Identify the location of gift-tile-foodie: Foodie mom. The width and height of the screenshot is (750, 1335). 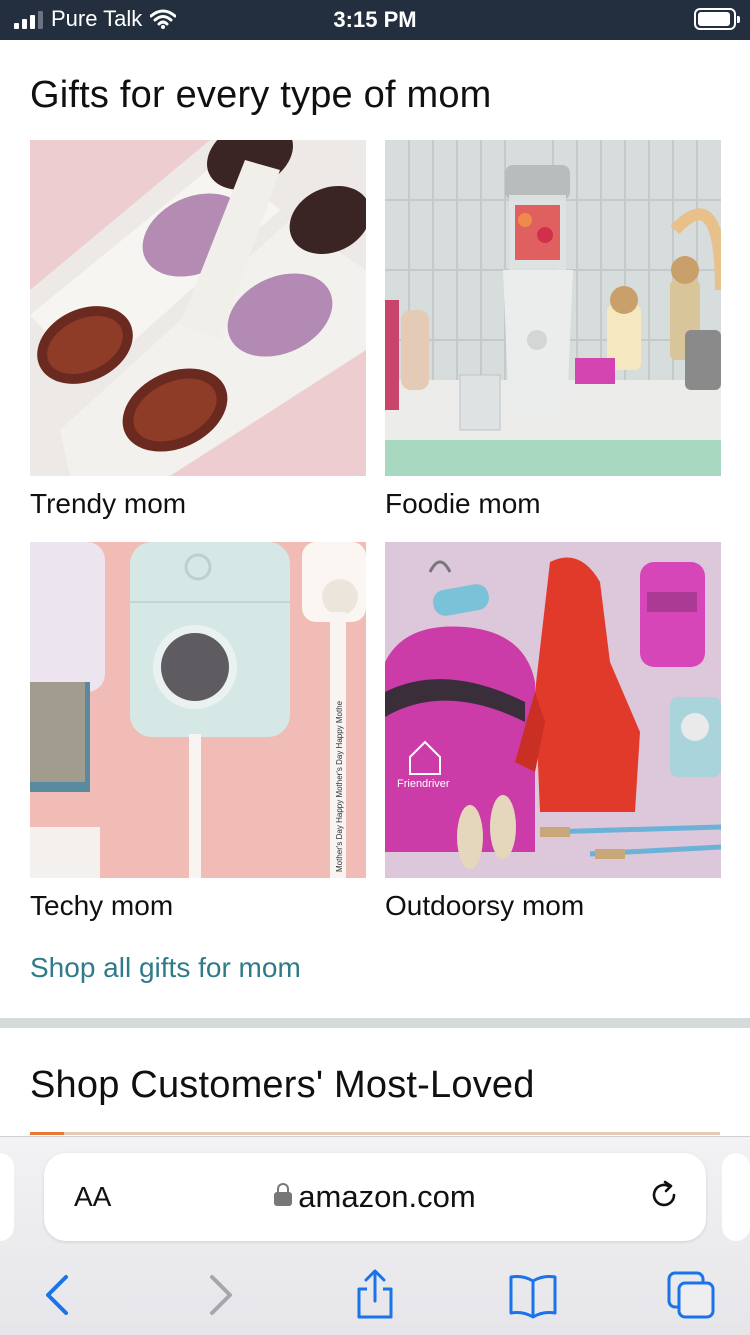
(553, 330).